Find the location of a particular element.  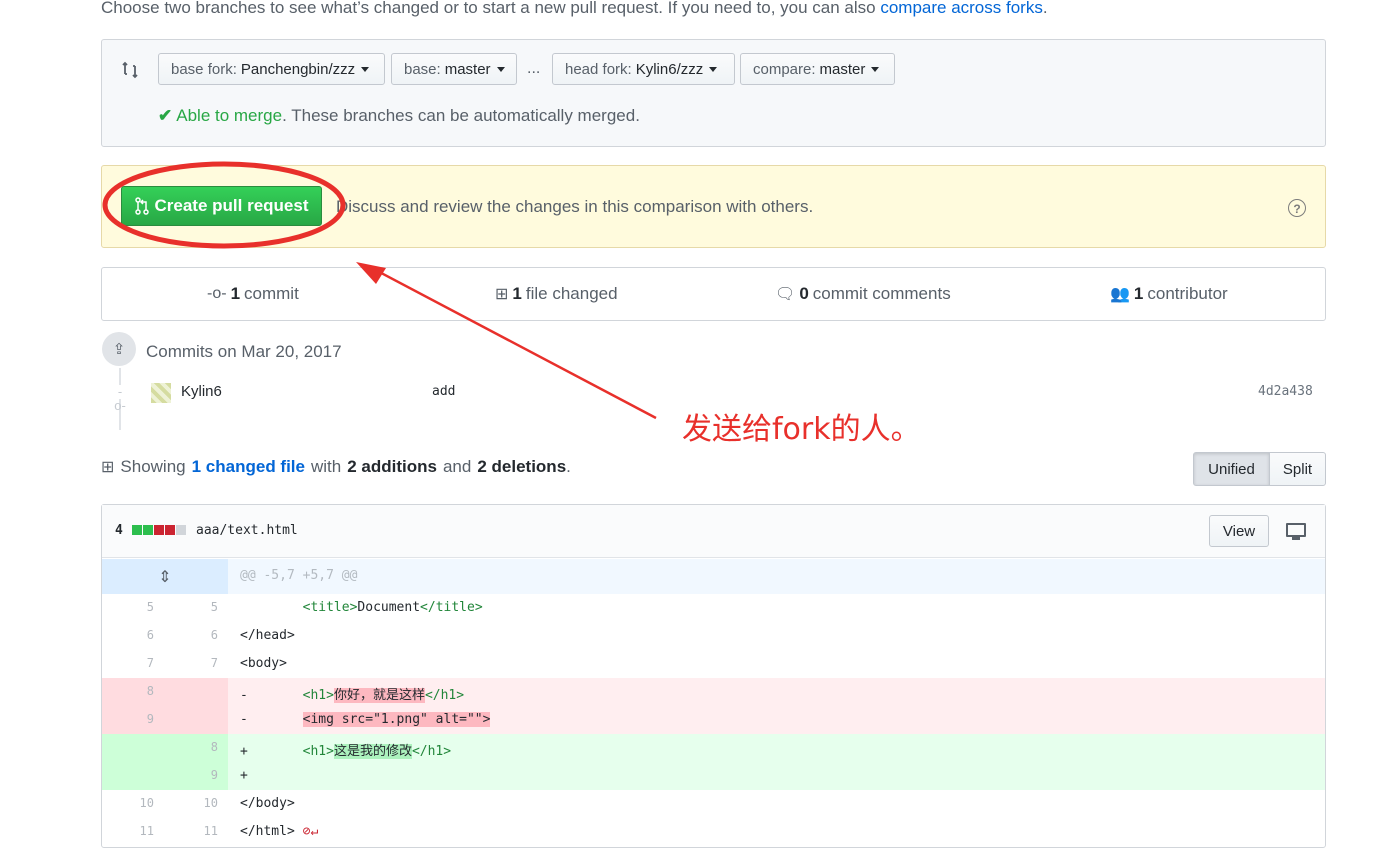

create-pull-request-button: Create pull request is located at coordinates (221, 206).